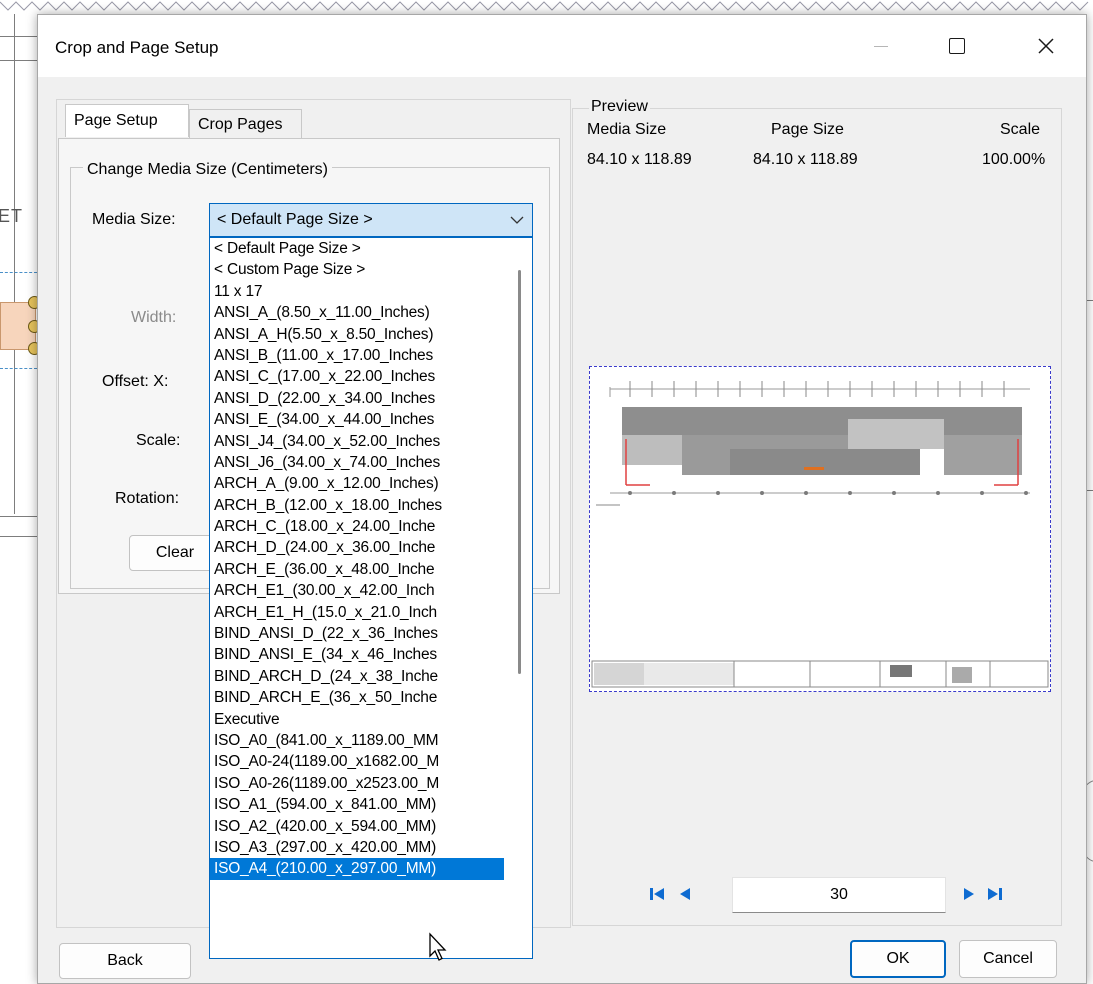 This screenshot has width=1093, height=984. I want to click on scale-label: Scale:, so click(158, 440).